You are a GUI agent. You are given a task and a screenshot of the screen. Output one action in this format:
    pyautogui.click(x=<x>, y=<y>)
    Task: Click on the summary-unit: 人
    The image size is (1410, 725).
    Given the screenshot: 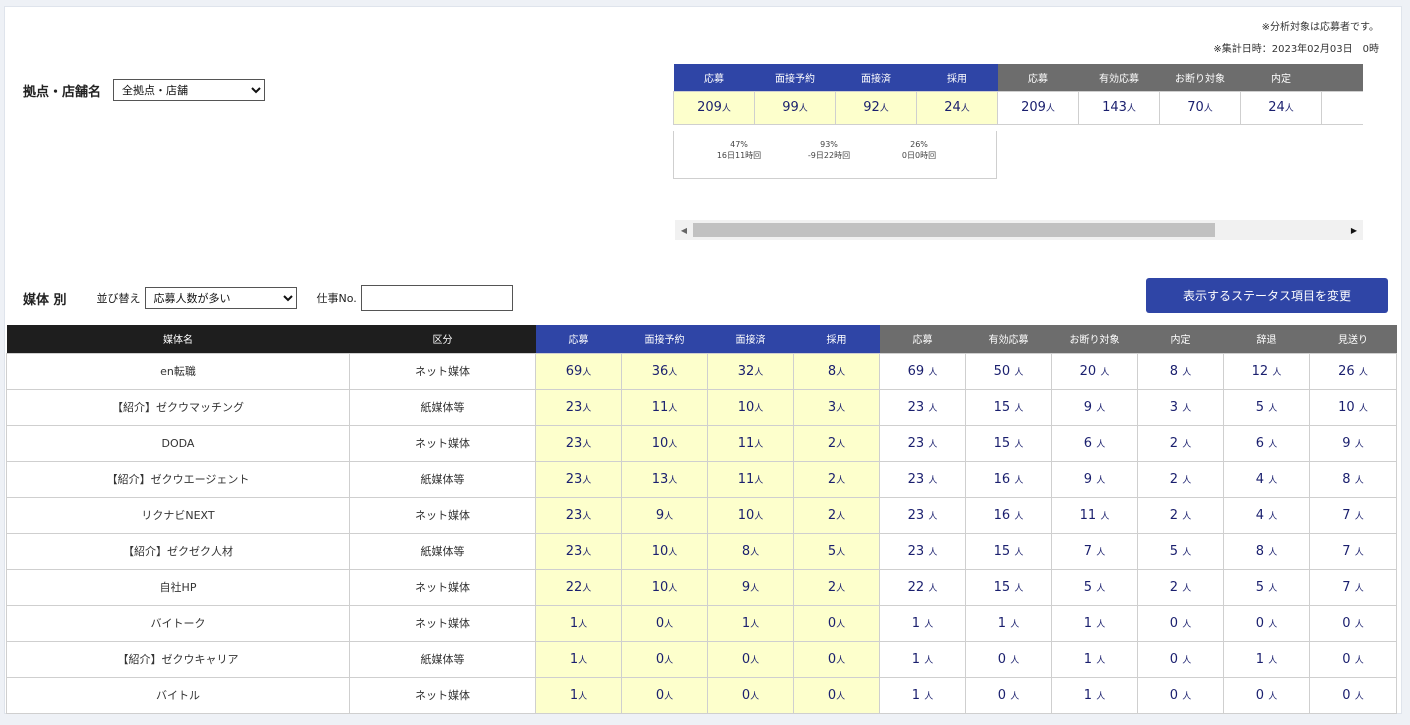 What is the action you would take?
    pyautogui.click(x=726, y=109)
    